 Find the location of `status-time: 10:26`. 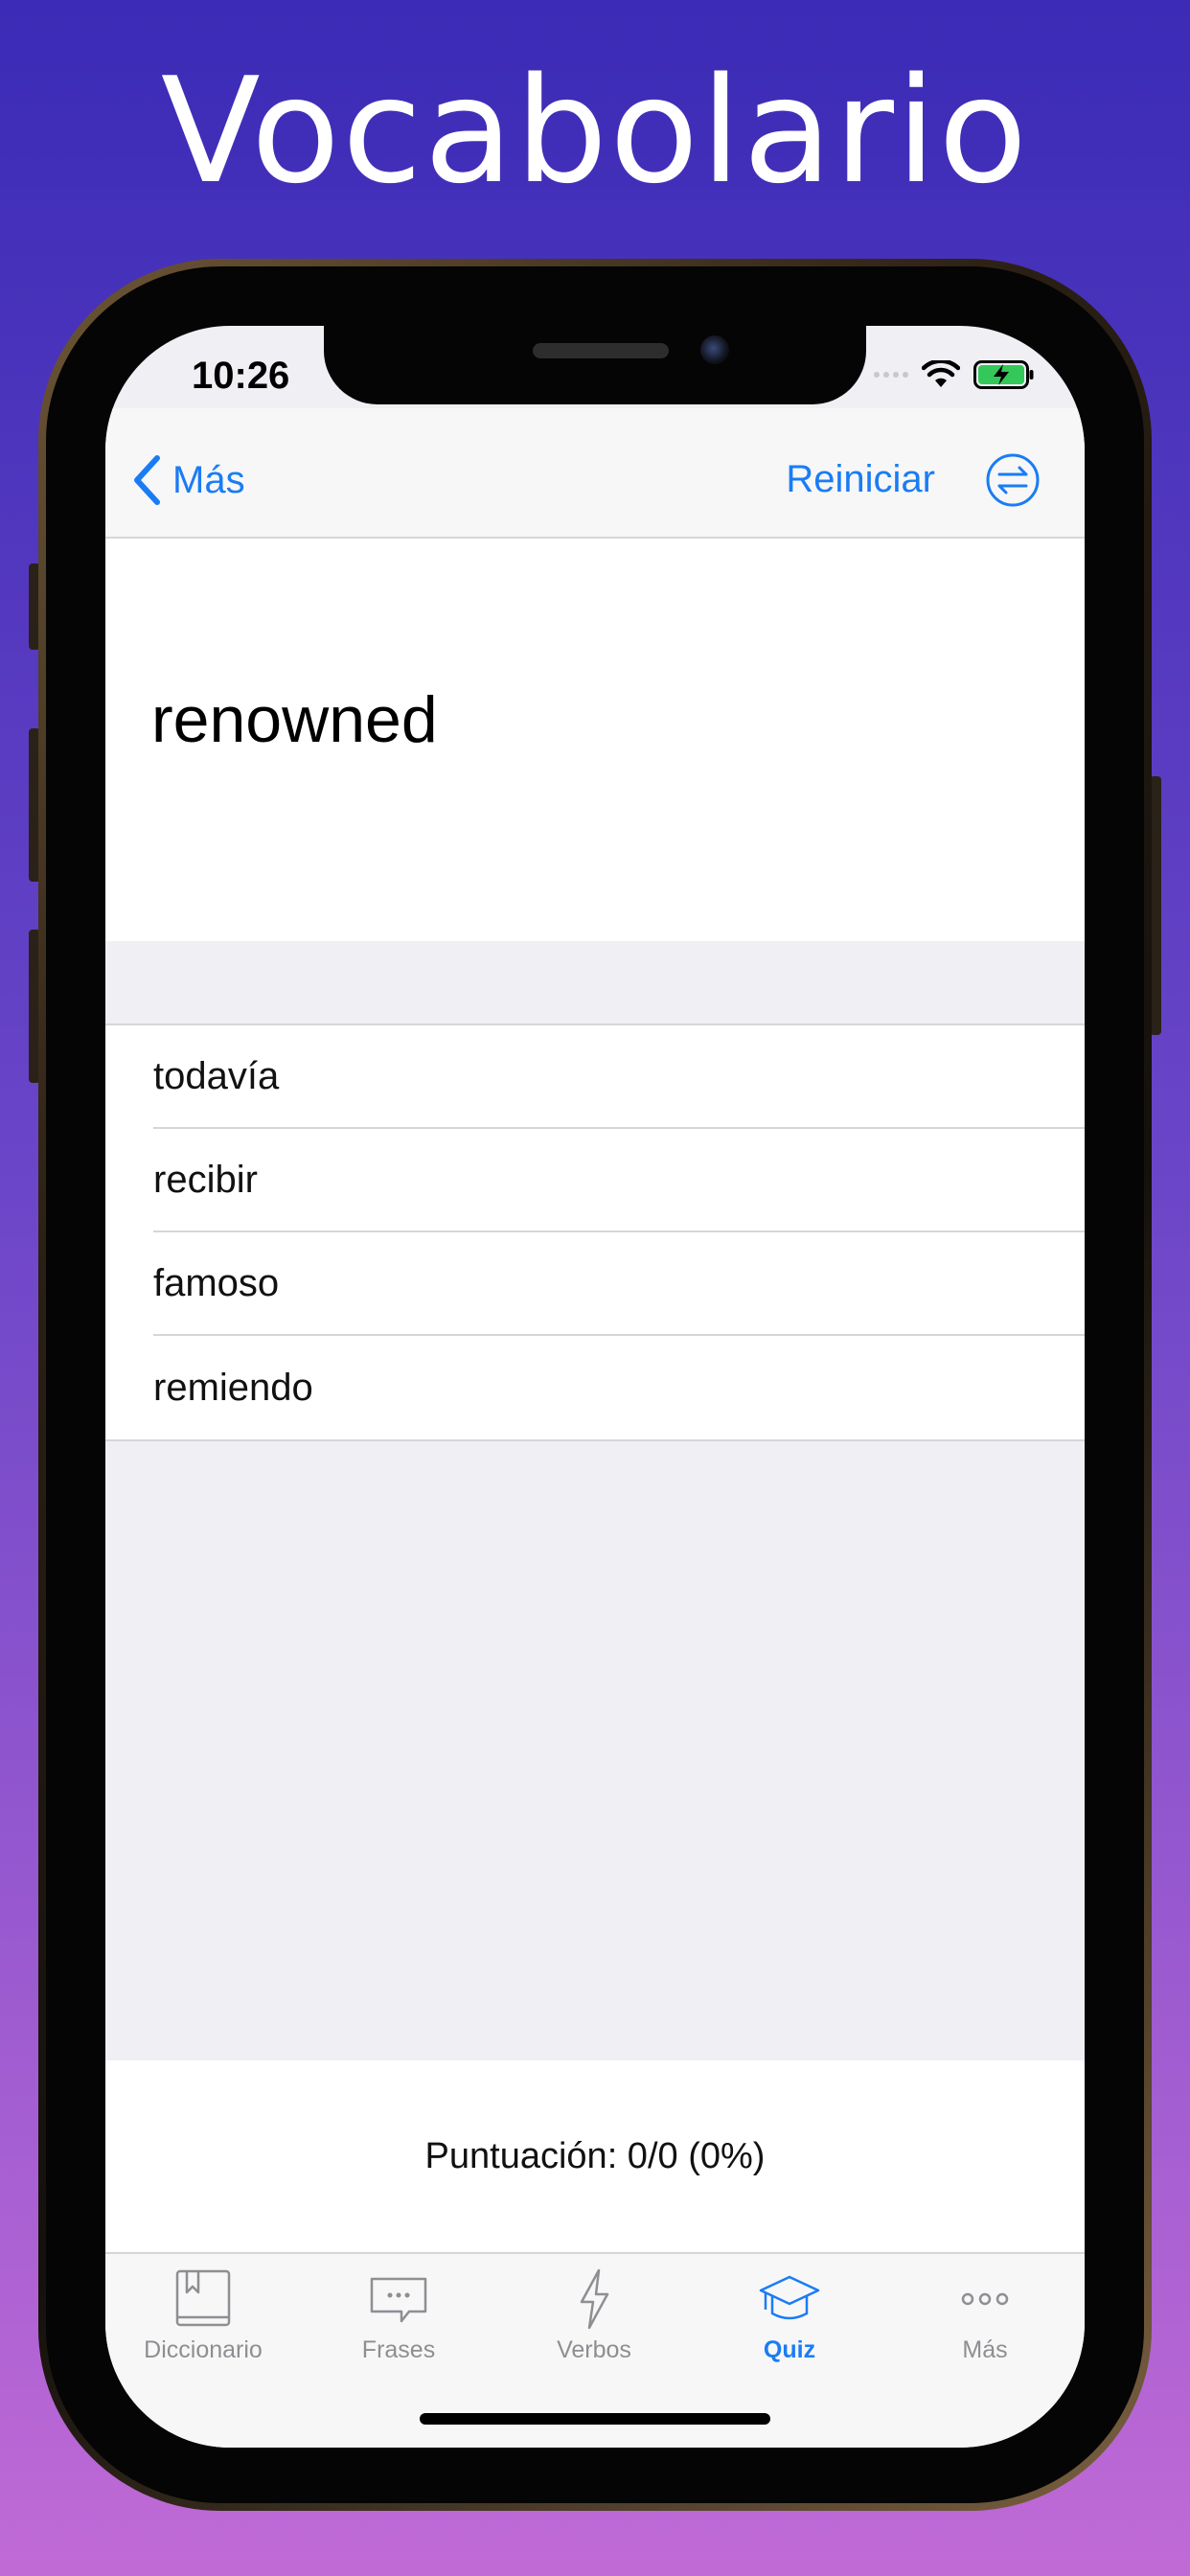

status-time: 10:26 is located at coordinates (241, 376).